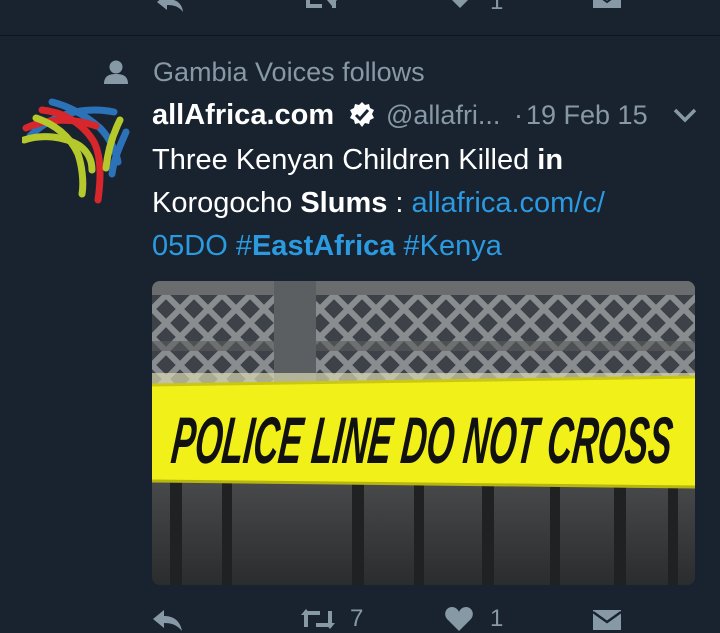 Image resolution: width=720 pixels, height=633 pixels. What do you see at coordinates (289, 72) in the screenshot?
I see `social-context-text: Gambia Voices follows` at bounding box center [289, 72].